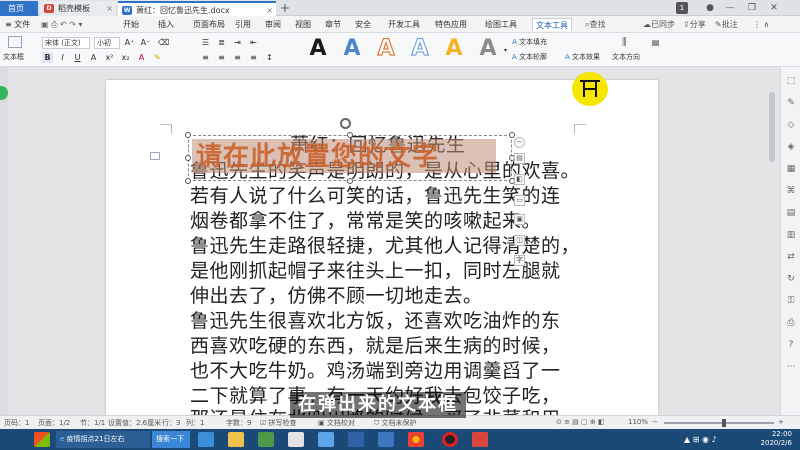  I want to click on menu-view: 视图, so click(303, 24).